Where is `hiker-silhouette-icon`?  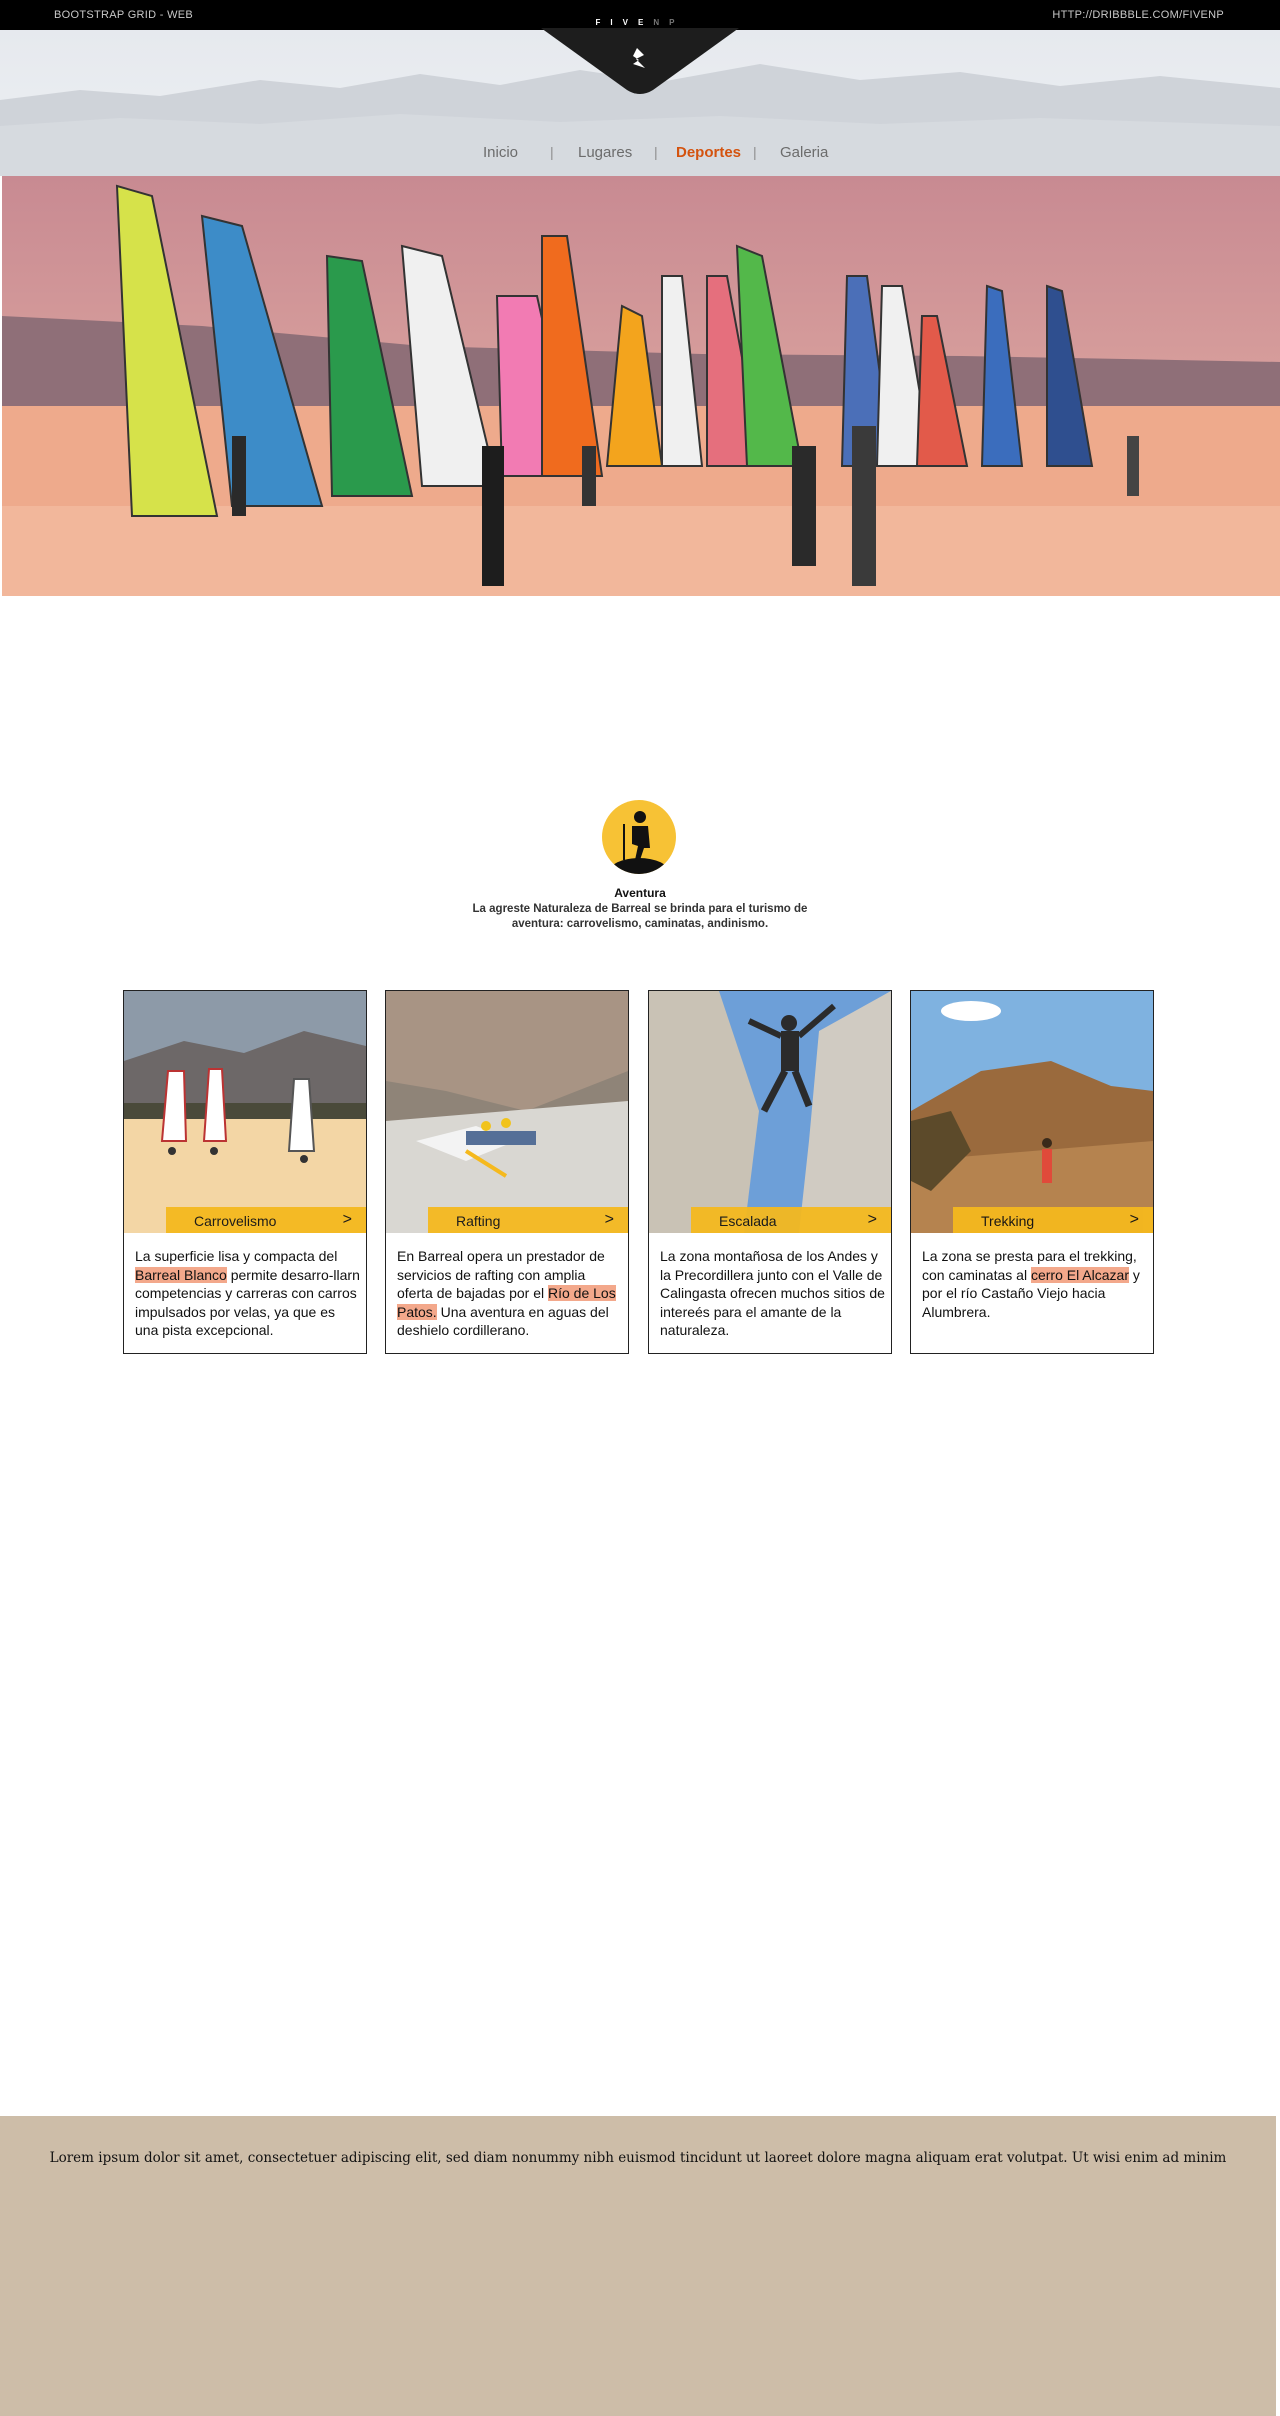 hiker-silhouette-icon is located at coordinates (639, 837).